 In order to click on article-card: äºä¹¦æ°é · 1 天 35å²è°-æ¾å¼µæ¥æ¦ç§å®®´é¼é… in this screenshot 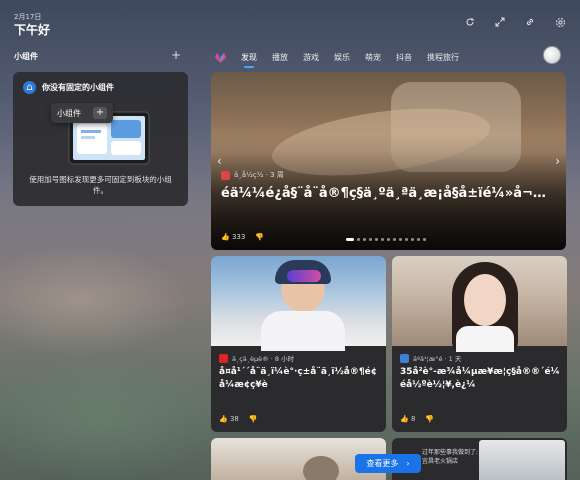, I will do `click(479, 344)`.